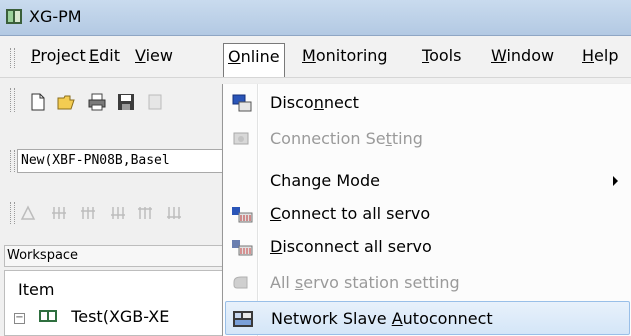 The height and width of the screenshot is (336, 631). Describe the element at coordinates (600, 56) in the screenshot. I see `menu-help: Help` at that location.